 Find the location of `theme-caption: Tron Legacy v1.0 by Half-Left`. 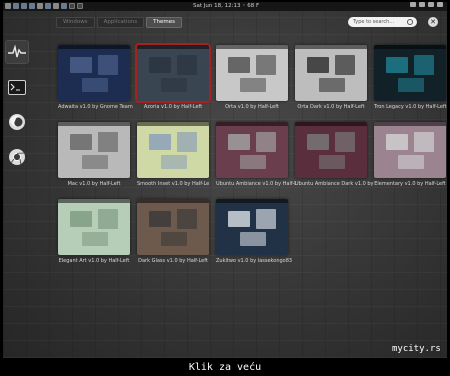

theme-caption: Tron Legacy v1.0 by Half-Left is located at coordinates (410, 107).